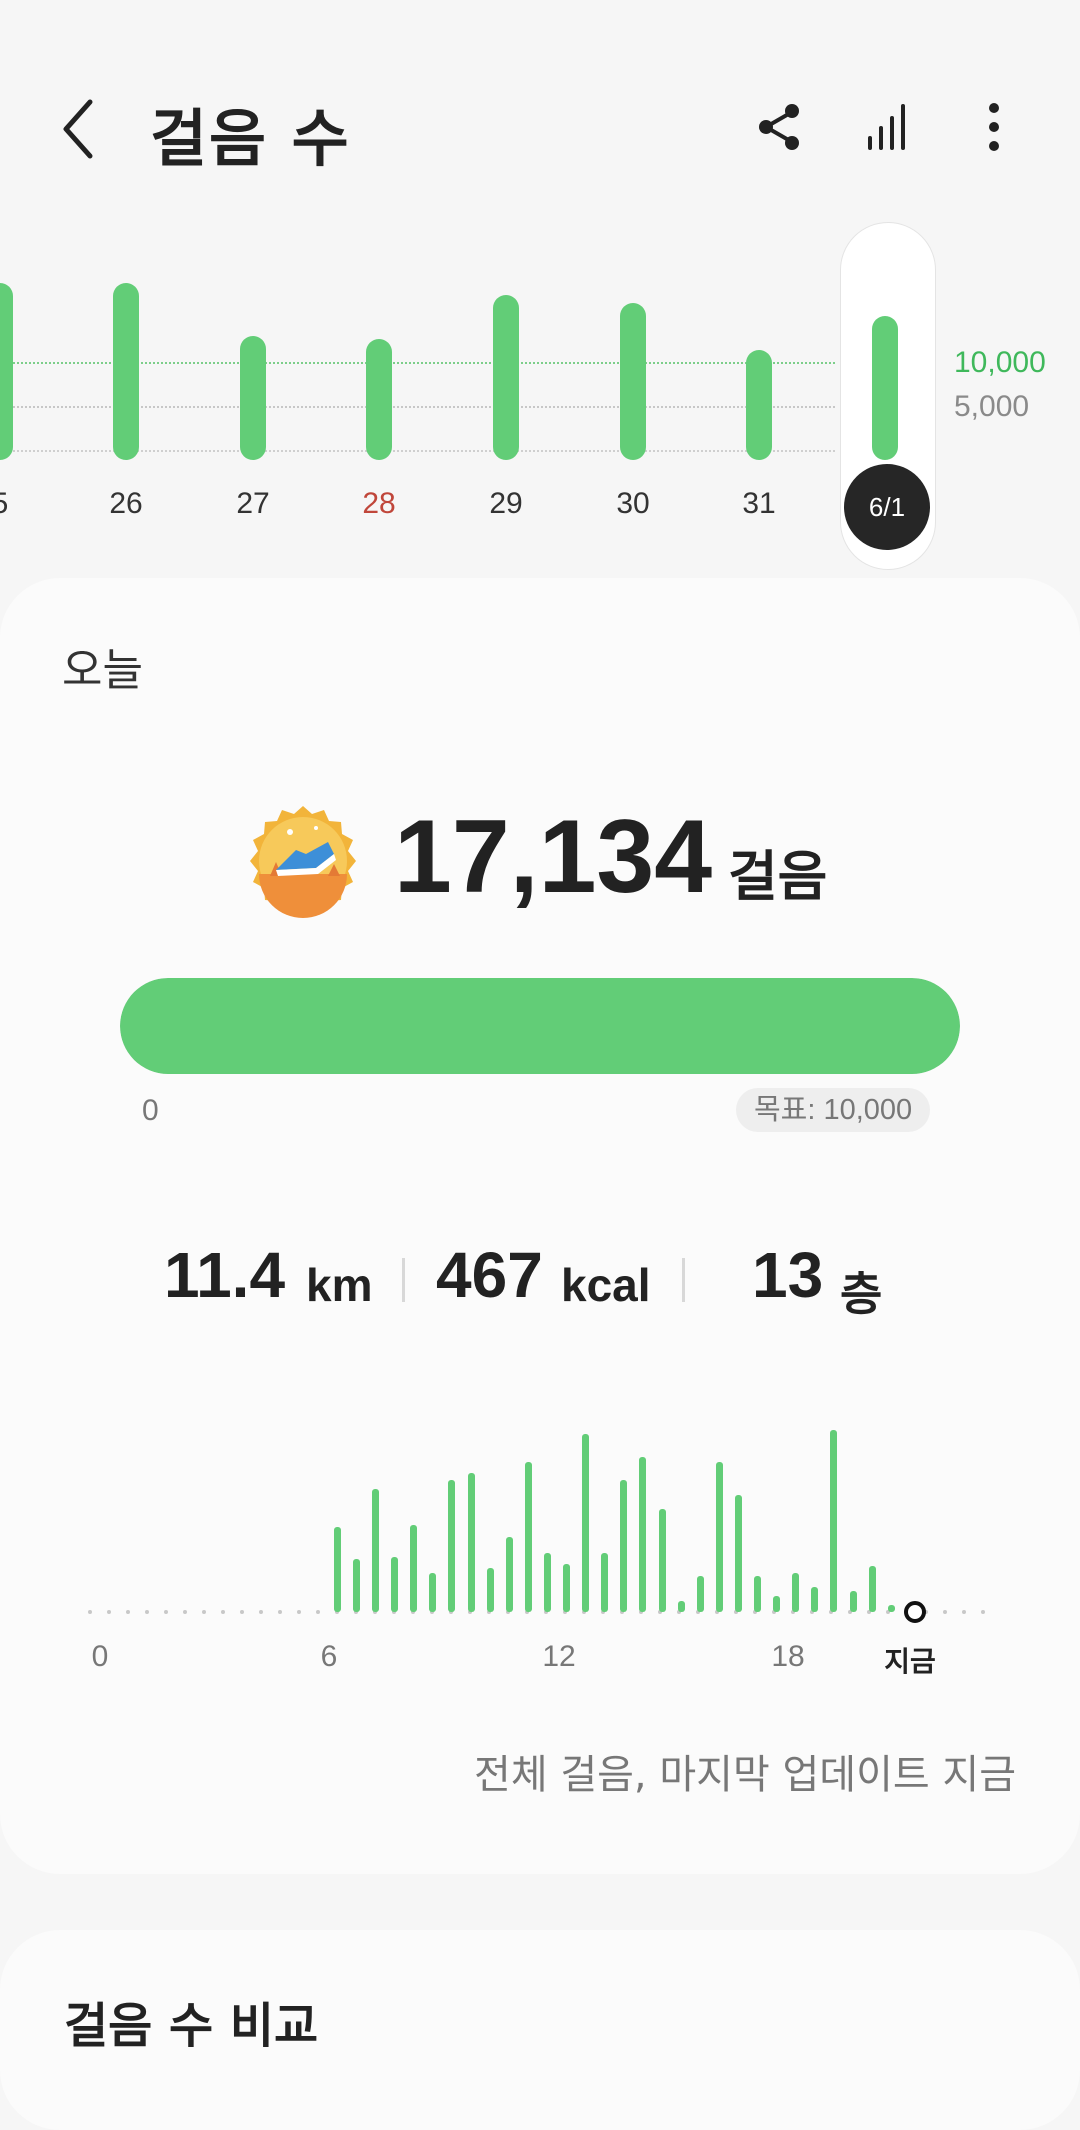 This screenshot has width=1080, height=2130. Describe the element at coordinates (540, 2030) in the screenshot. I see `compare-card: 걸음 수 비교` at that location.